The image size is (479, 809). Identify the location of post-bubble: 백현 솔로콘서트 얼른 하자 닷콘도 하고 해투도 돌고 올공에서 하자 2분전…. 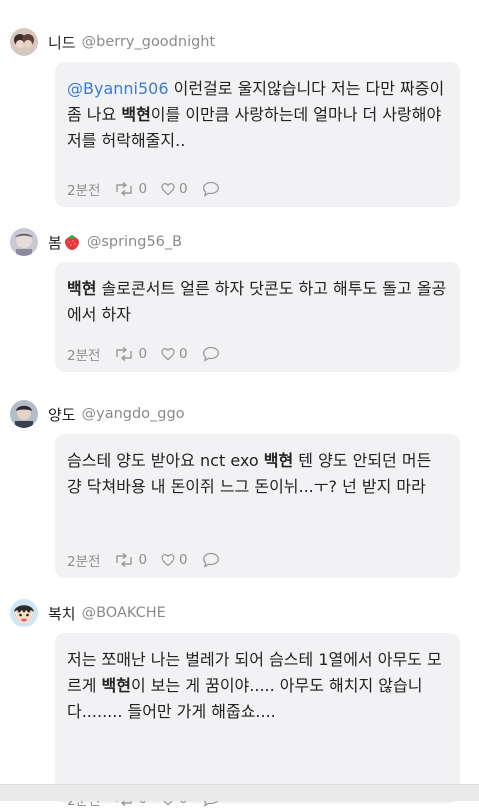
(257, 317).